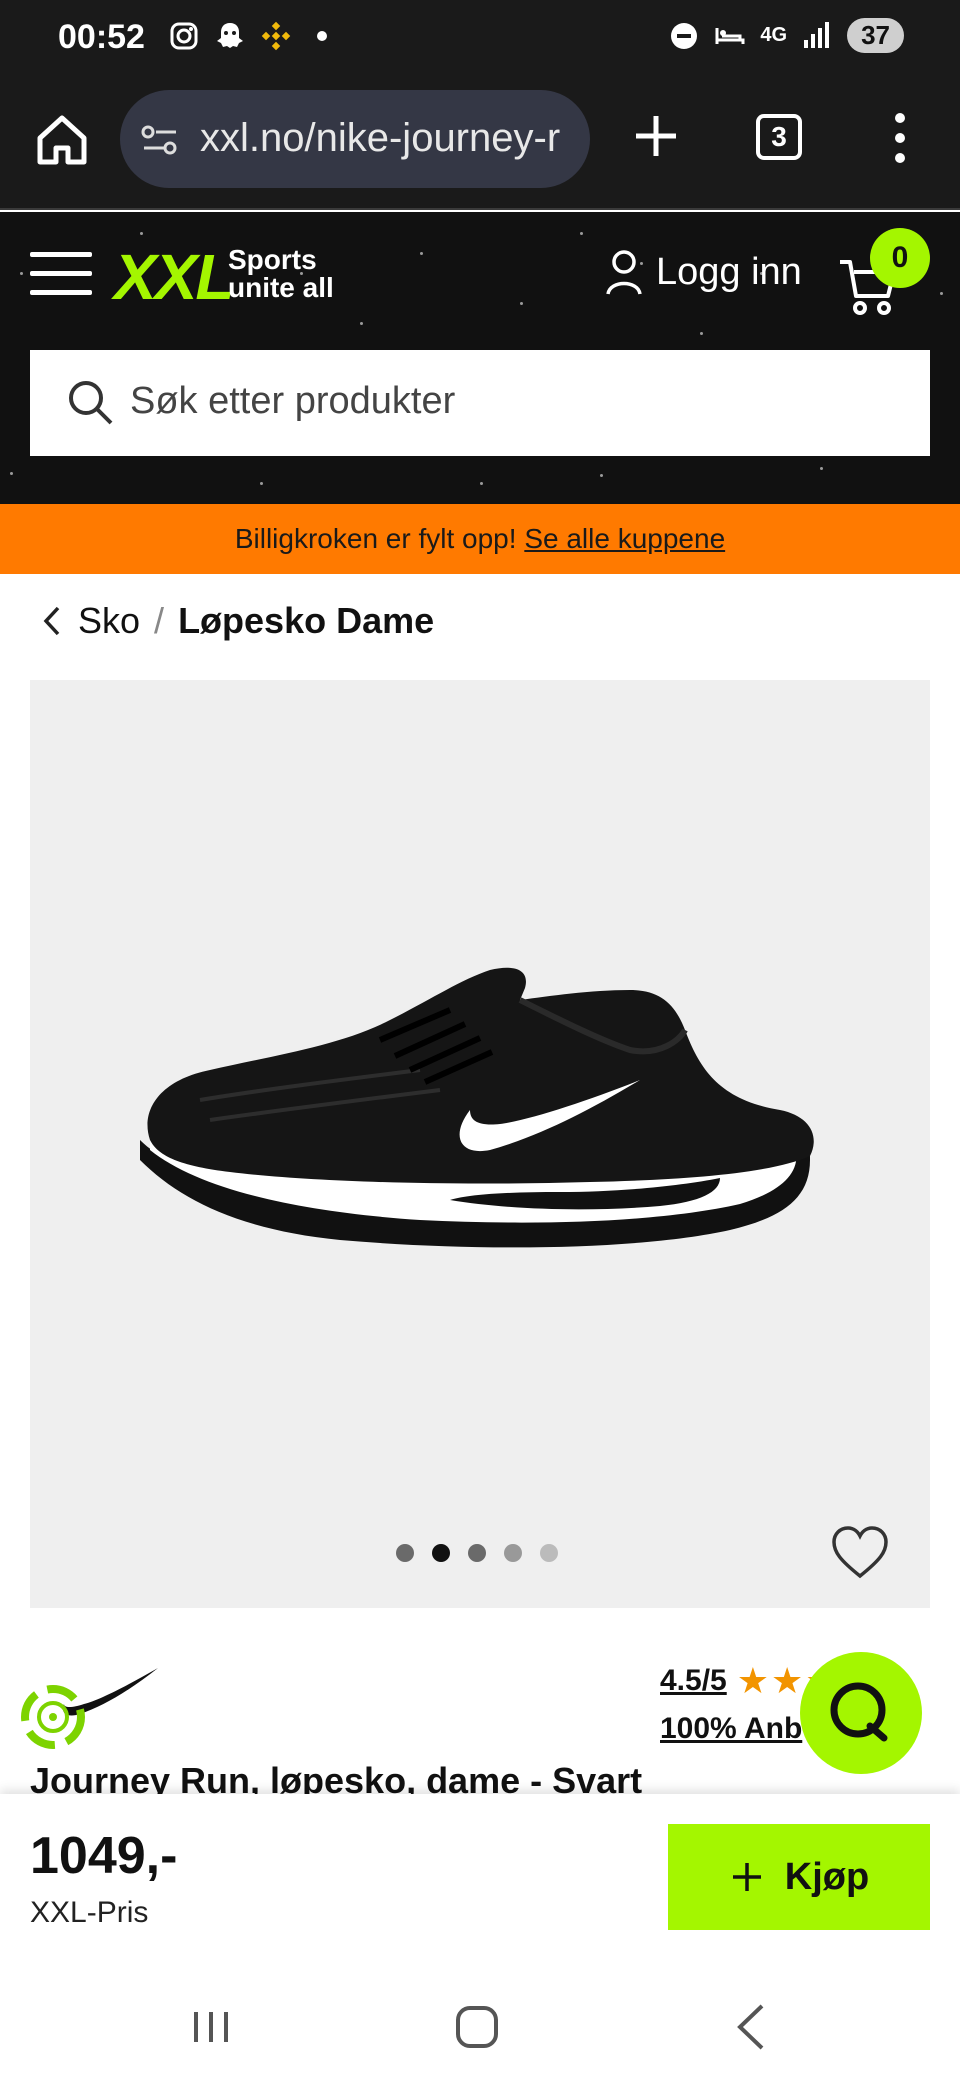  What do you see at coordinates (101, 37) in the screenshot?
I see `status-time: 00:52` at bounding box center [101, 37].